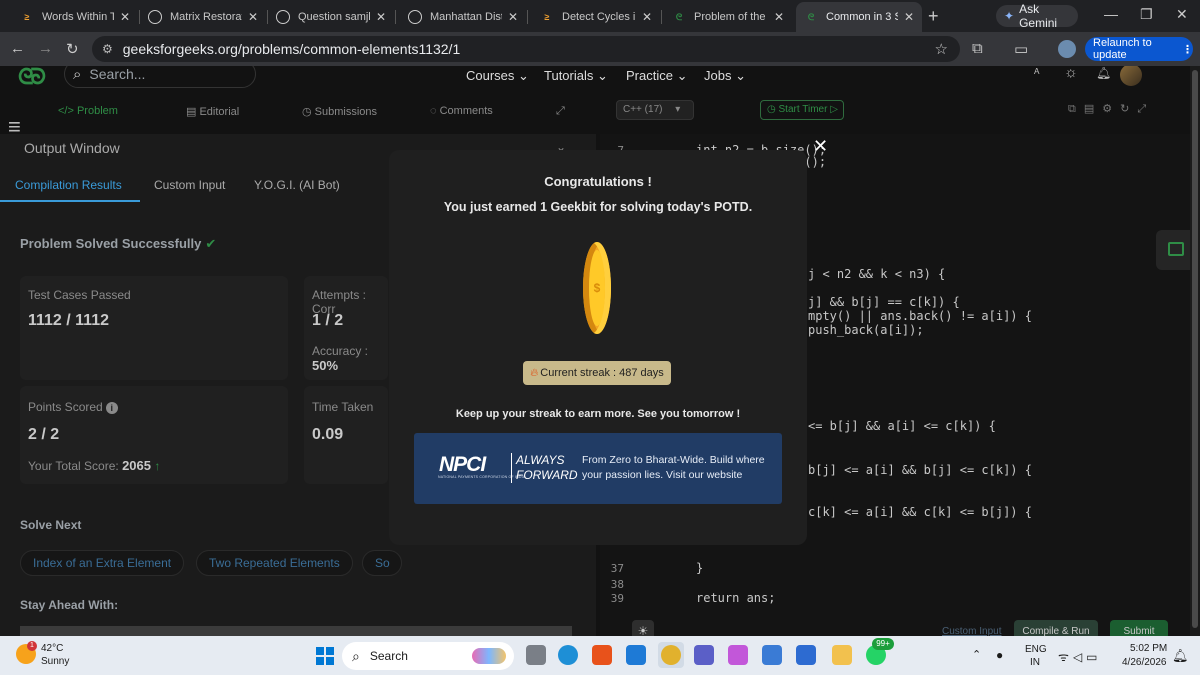  Describe the element at coordinates (602, 655) in the screenshot. I see `brave-icon` at that location.